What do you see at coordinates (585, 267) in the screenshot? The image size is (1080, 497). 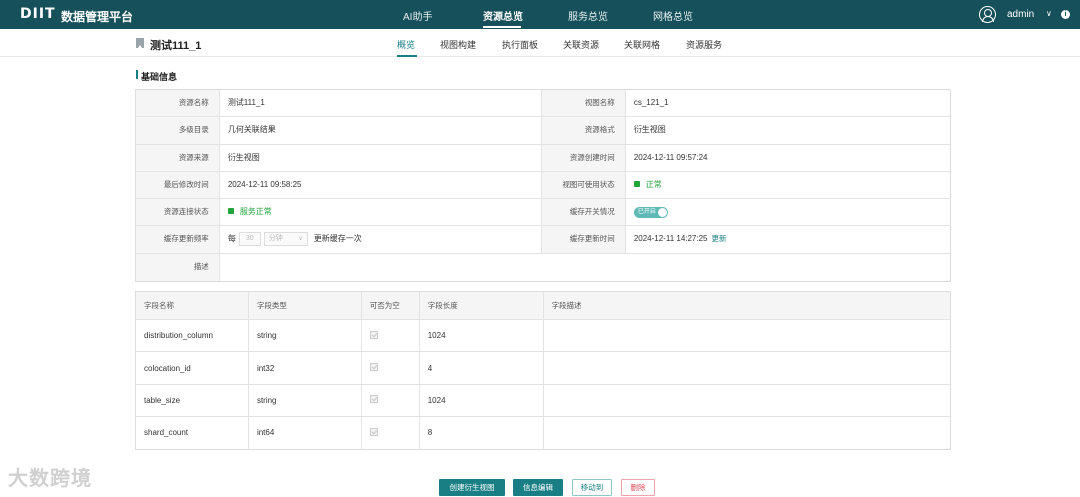 I see `description-value` at bounding box center [585, 267].